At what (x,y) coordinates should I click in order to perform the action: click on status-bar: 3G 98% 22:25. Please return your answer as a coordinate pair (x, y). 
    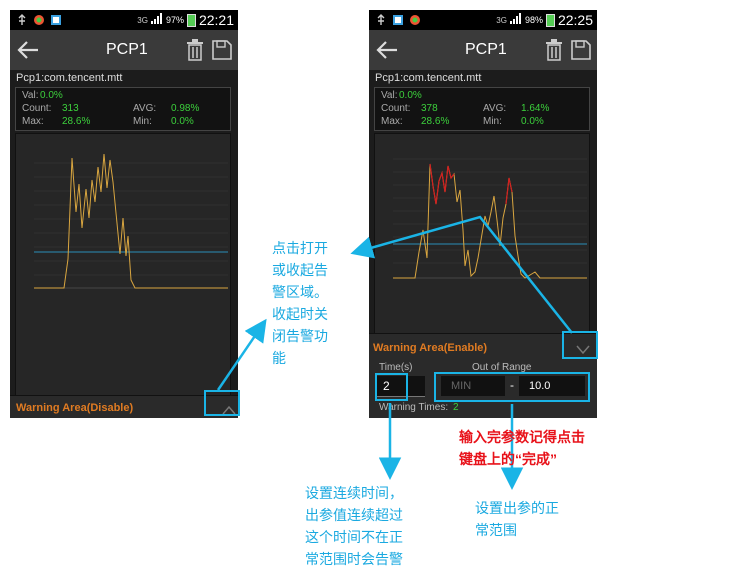
    Looking at the image, I should click on (483, 20).